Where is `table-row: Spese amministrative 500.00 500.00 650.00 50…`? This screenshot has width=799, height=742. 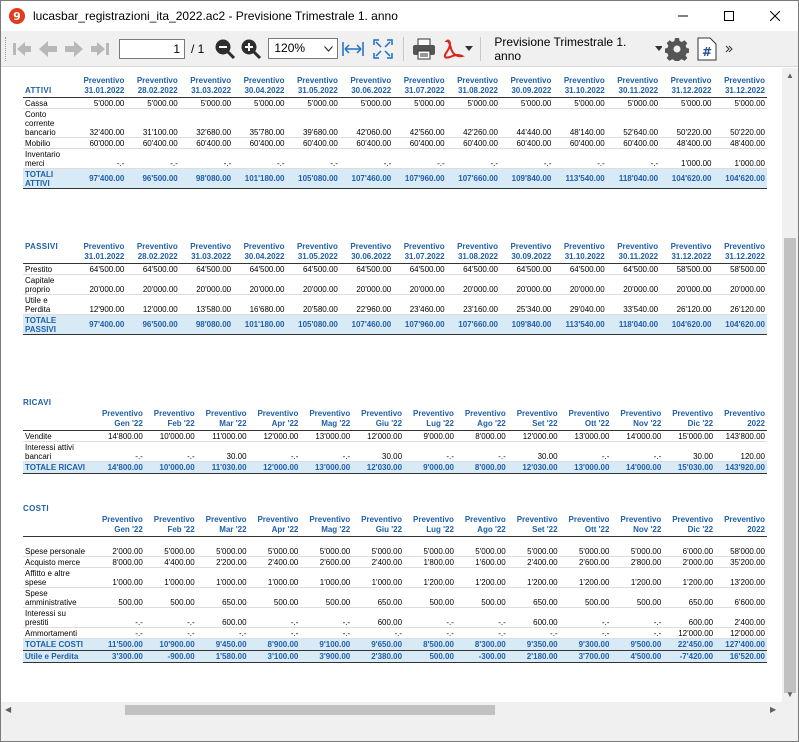
table-row: Spese amministrative 500.00 500.00 650.00 50… is located at coordinates (395, 597).